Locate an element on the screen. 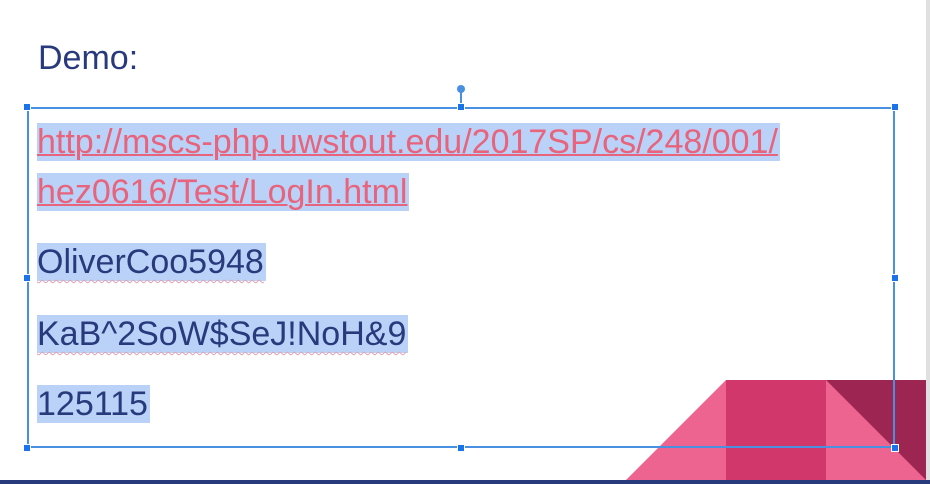  code-text: 125115 is located at coordinates (93, 404).